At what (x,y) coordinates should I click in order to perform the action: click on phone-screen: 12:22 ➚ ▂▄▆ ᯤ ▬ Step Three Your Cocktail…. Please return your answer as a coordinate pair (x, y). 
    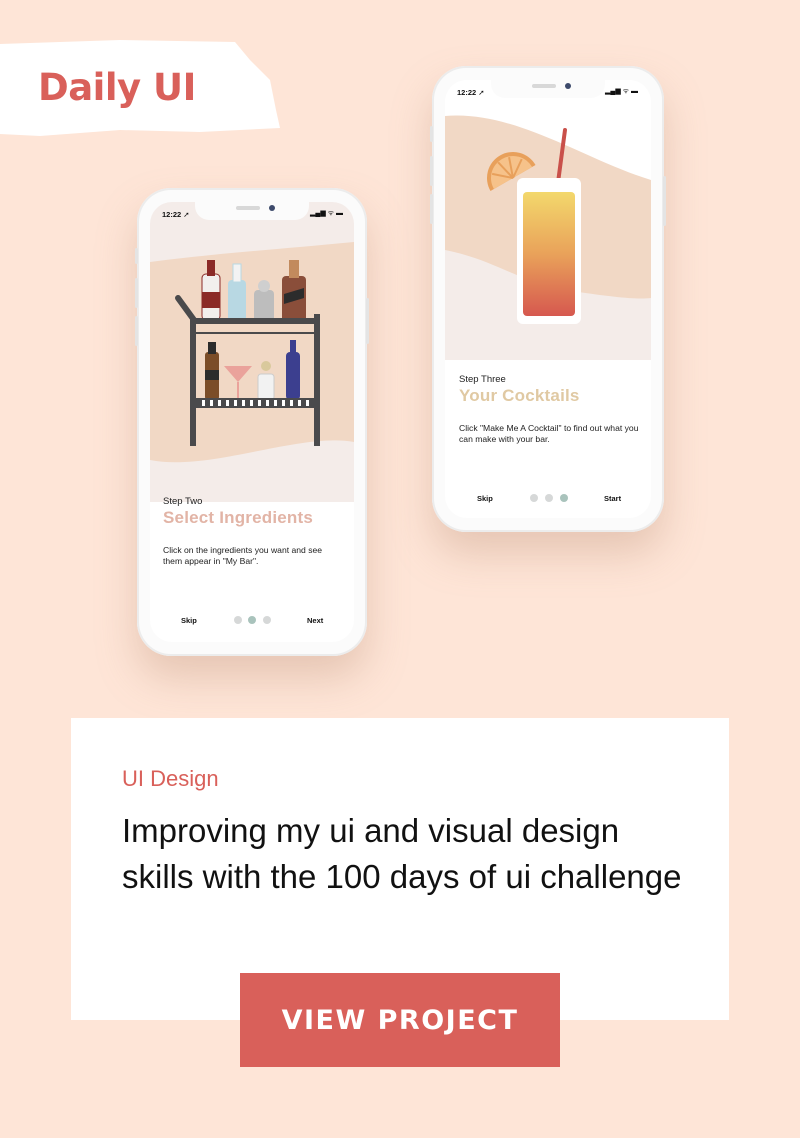
    Looking at the image, I should click on (548, 299).